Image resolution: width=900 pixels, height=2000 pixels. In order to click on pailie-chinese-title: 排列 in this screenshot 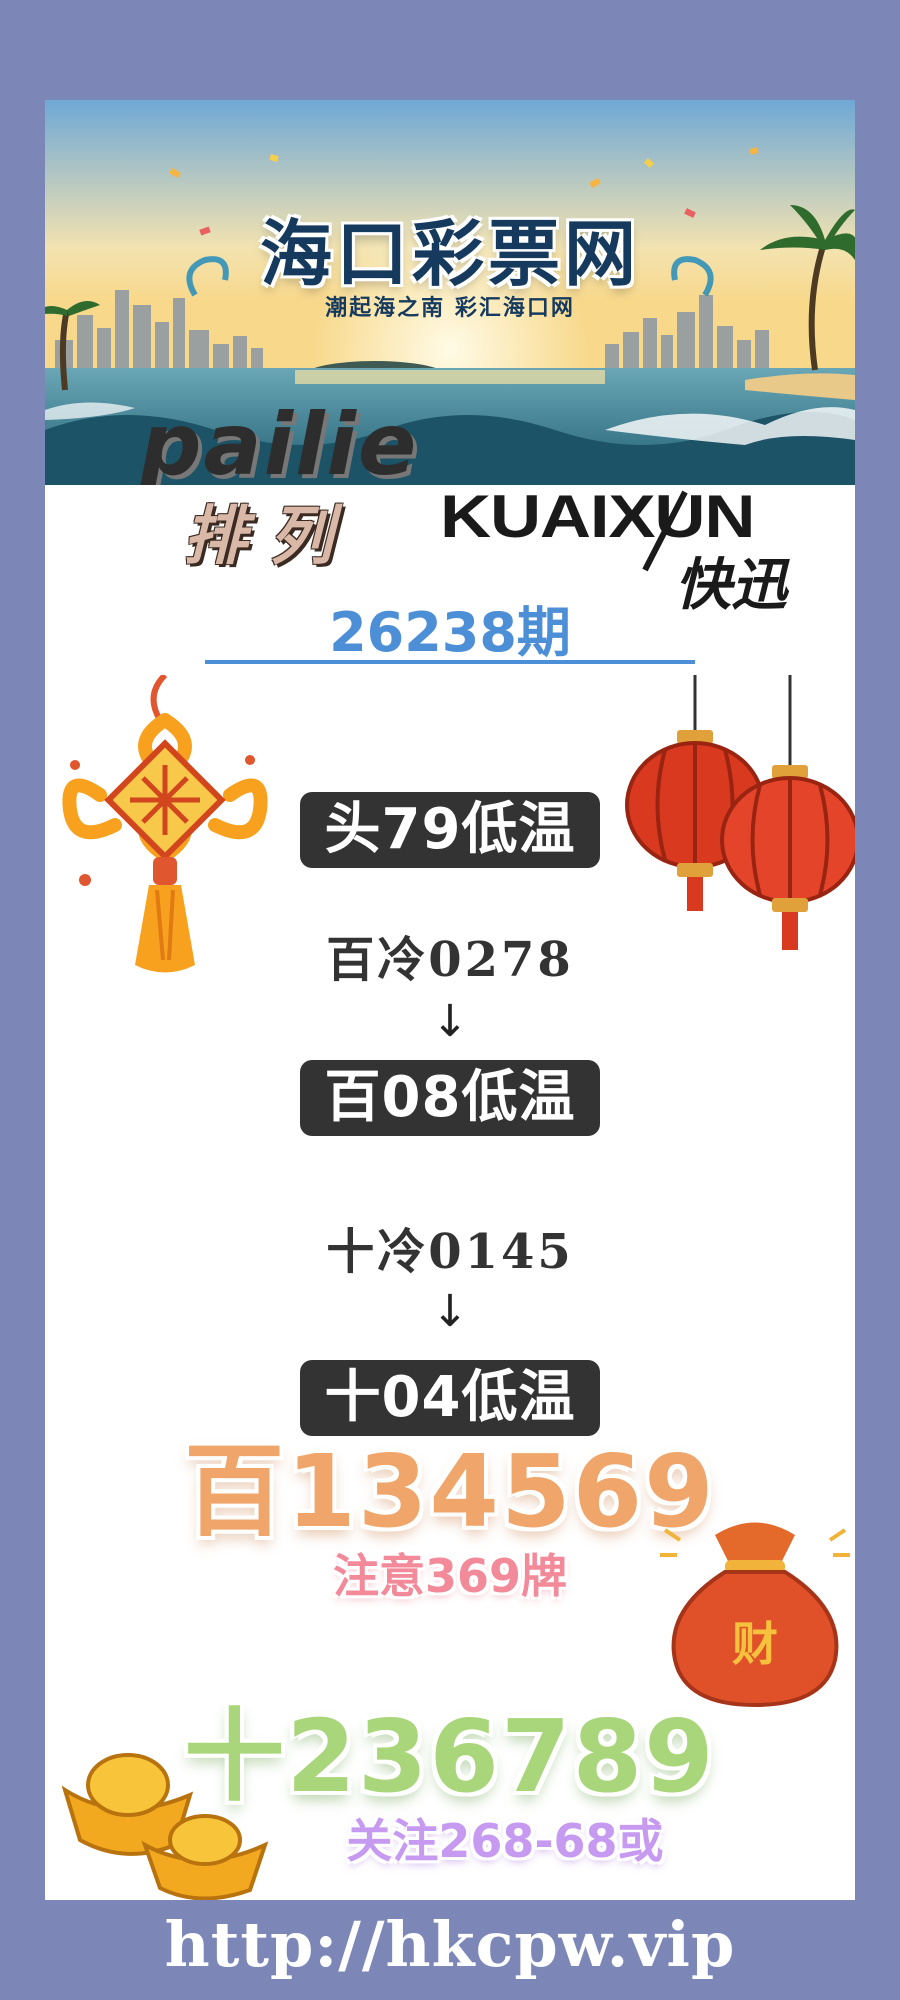, I will do `click(269, 537)`.